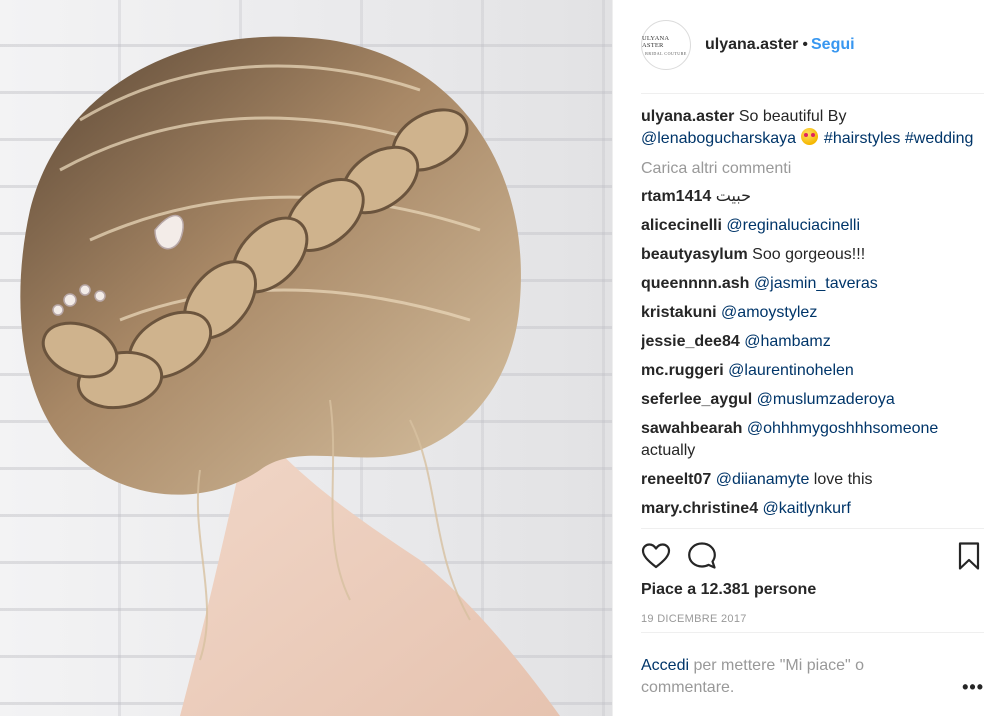 This screenshot has width=1000, height=716. I want to click on comment-username: queennnn.ash, so click(695, 283).